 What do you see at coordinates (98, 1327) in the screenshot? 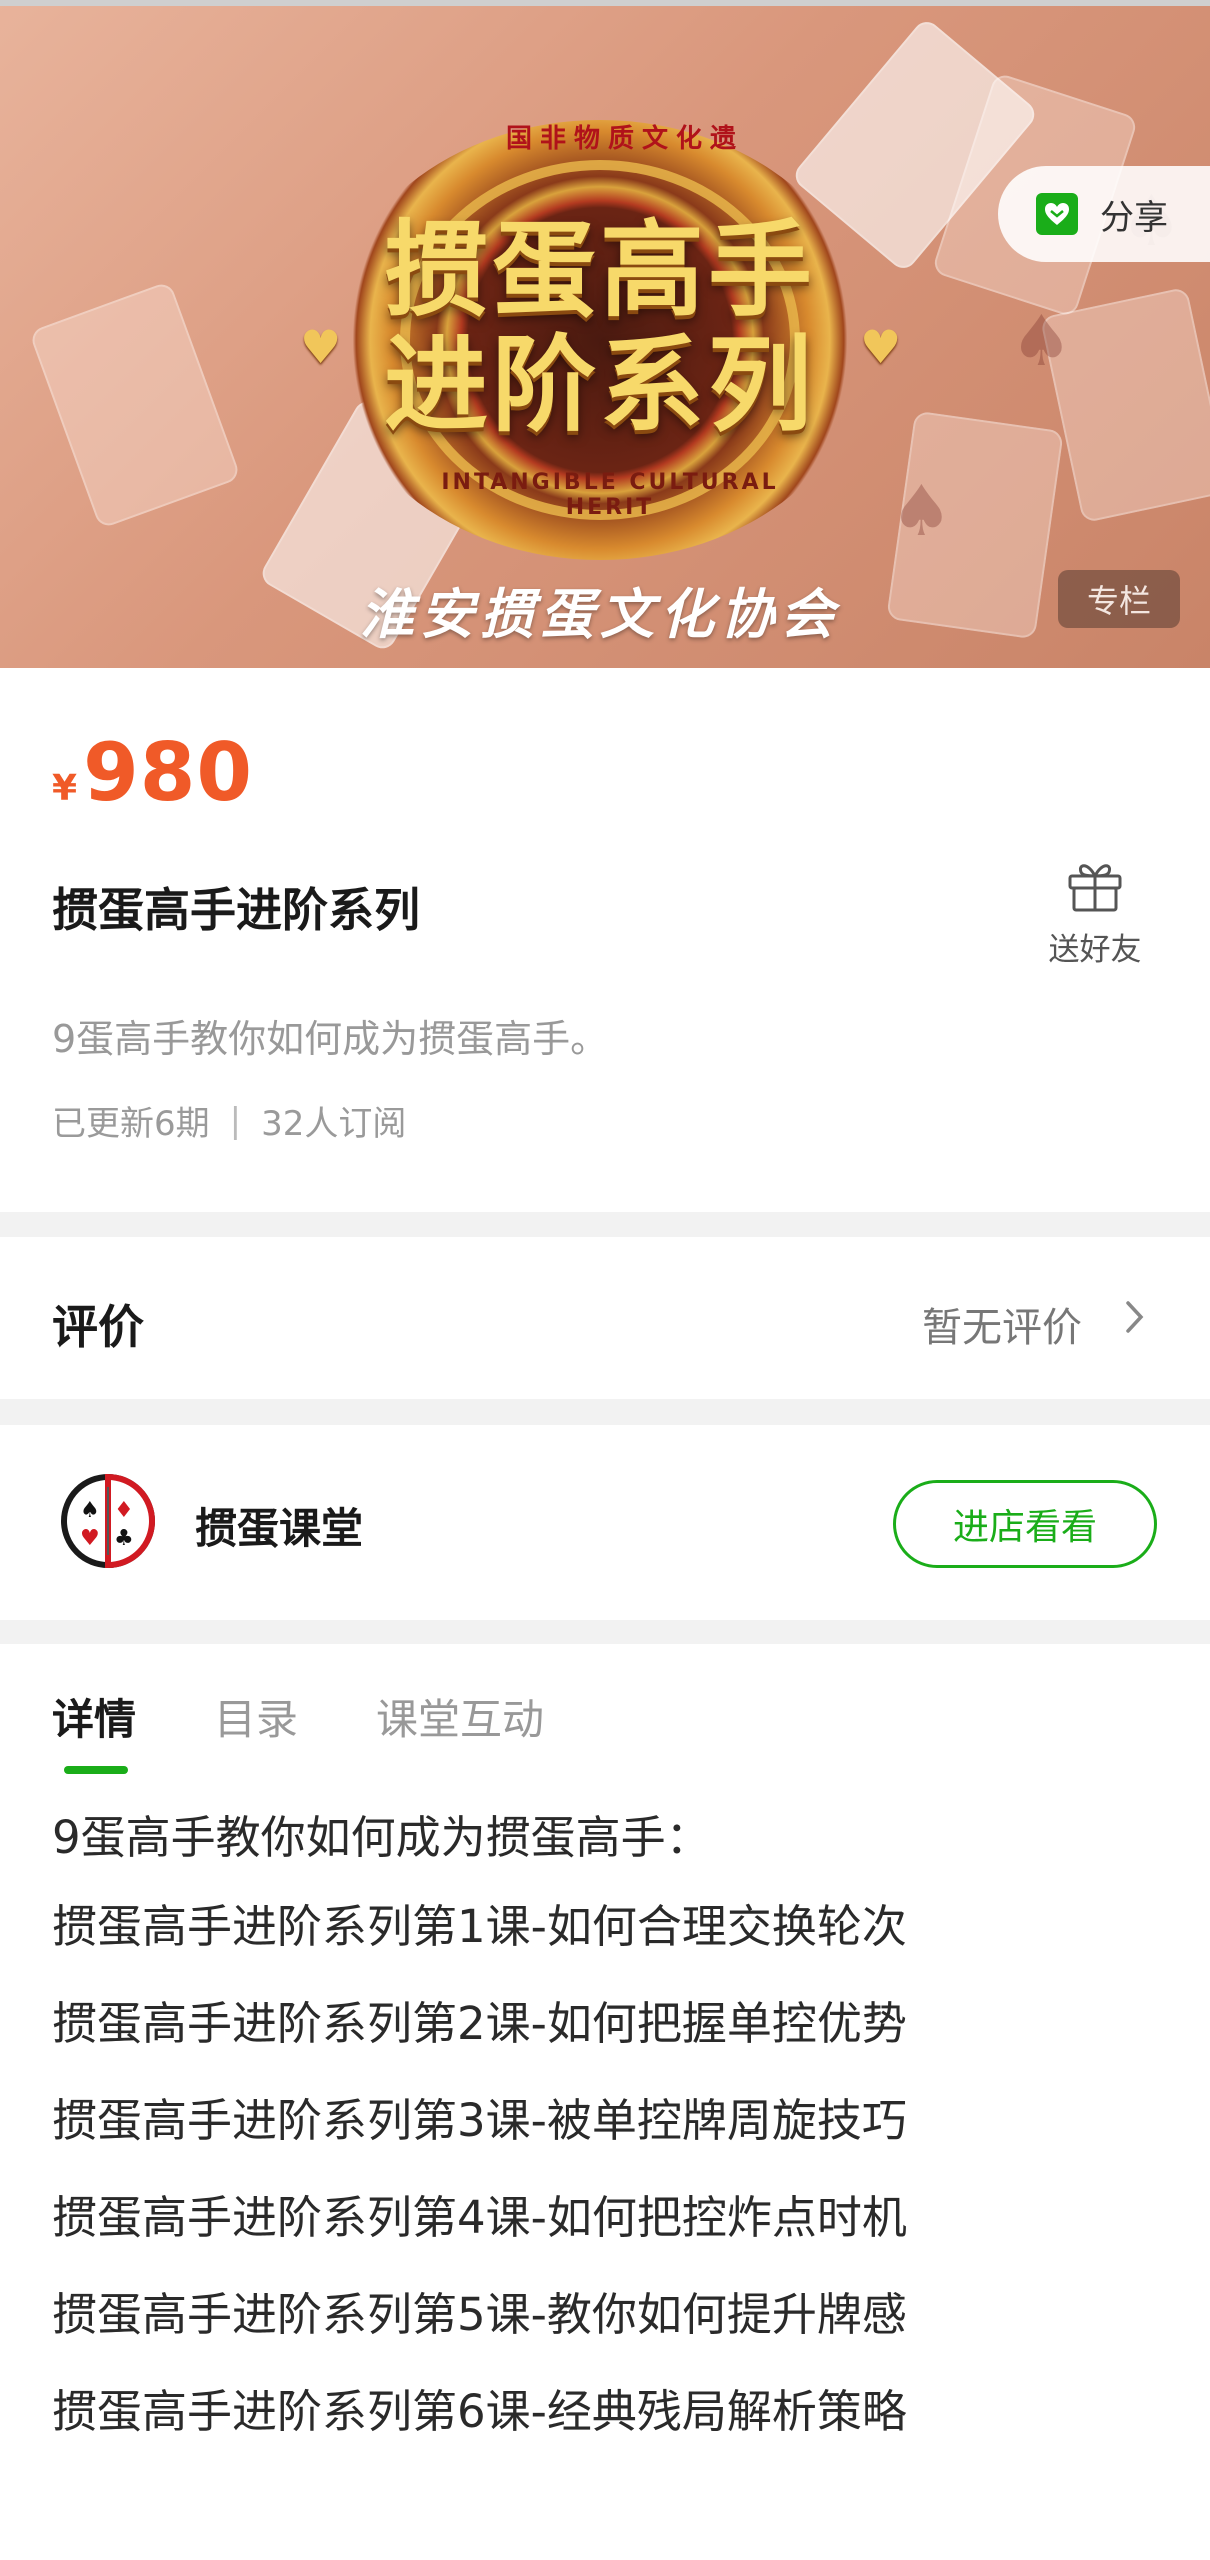
I see `review-label: 评价` at bounding box center [98, 1327].